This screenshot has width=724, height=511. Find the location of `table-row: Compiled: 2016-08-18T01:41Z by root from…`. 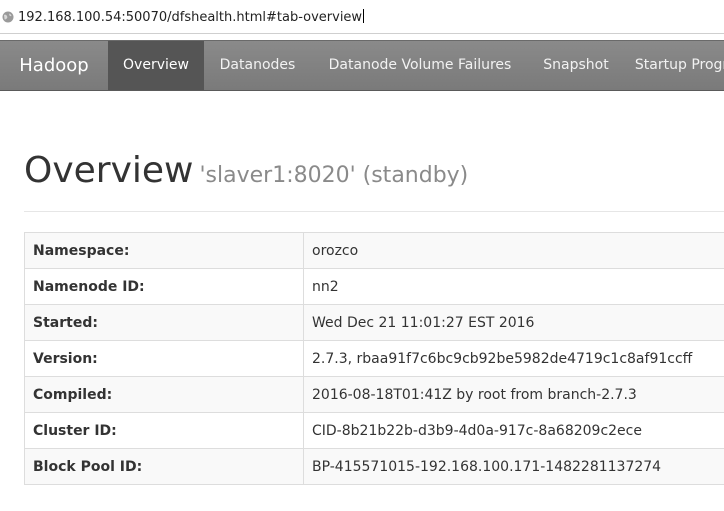

table-row: Compiled: 2016-08-18T01:41Z by root from… is located at coordinates (374, 394).